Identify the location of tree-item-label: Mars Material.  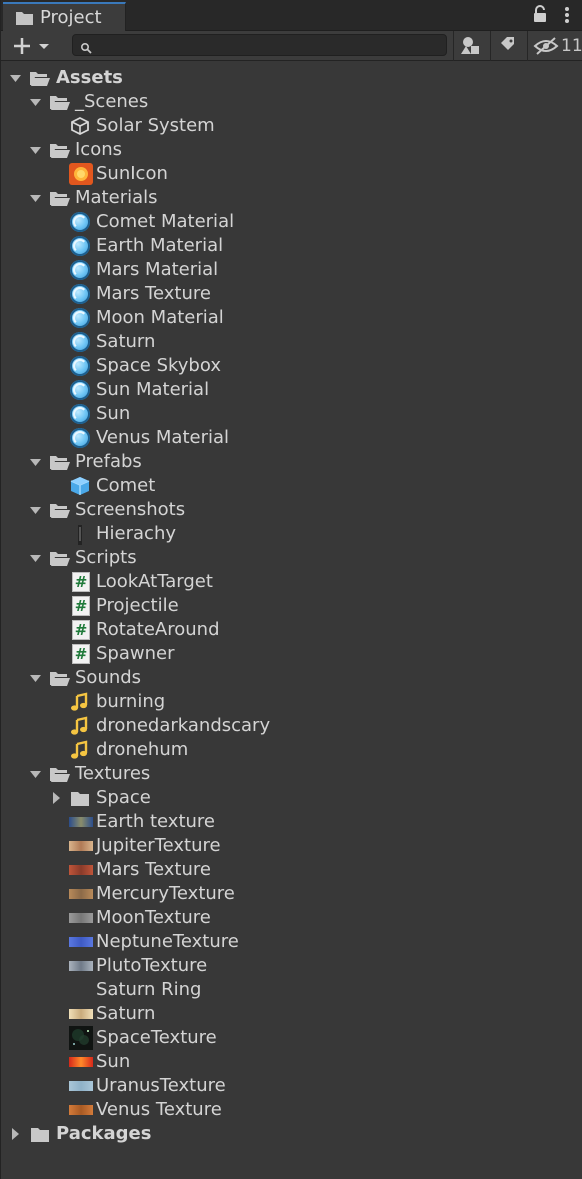
(157, 269).